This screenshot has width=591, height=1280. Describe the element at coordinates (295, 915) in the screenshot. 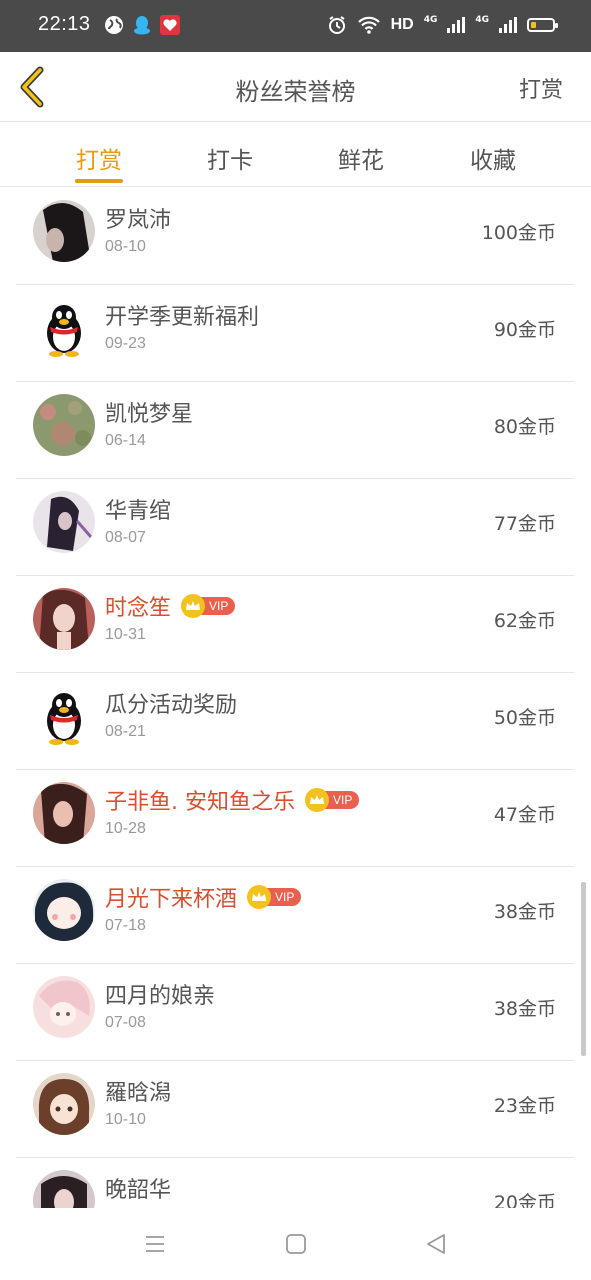

I see `list-item: 月光下来杯酒 VIP 07-18 38金币` at that location.